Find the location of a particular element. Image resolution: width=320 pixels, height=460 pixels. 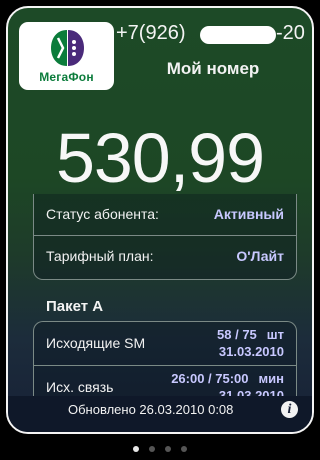

sms-usage-value: 58 / 75 is located at coordinates (237, 334).